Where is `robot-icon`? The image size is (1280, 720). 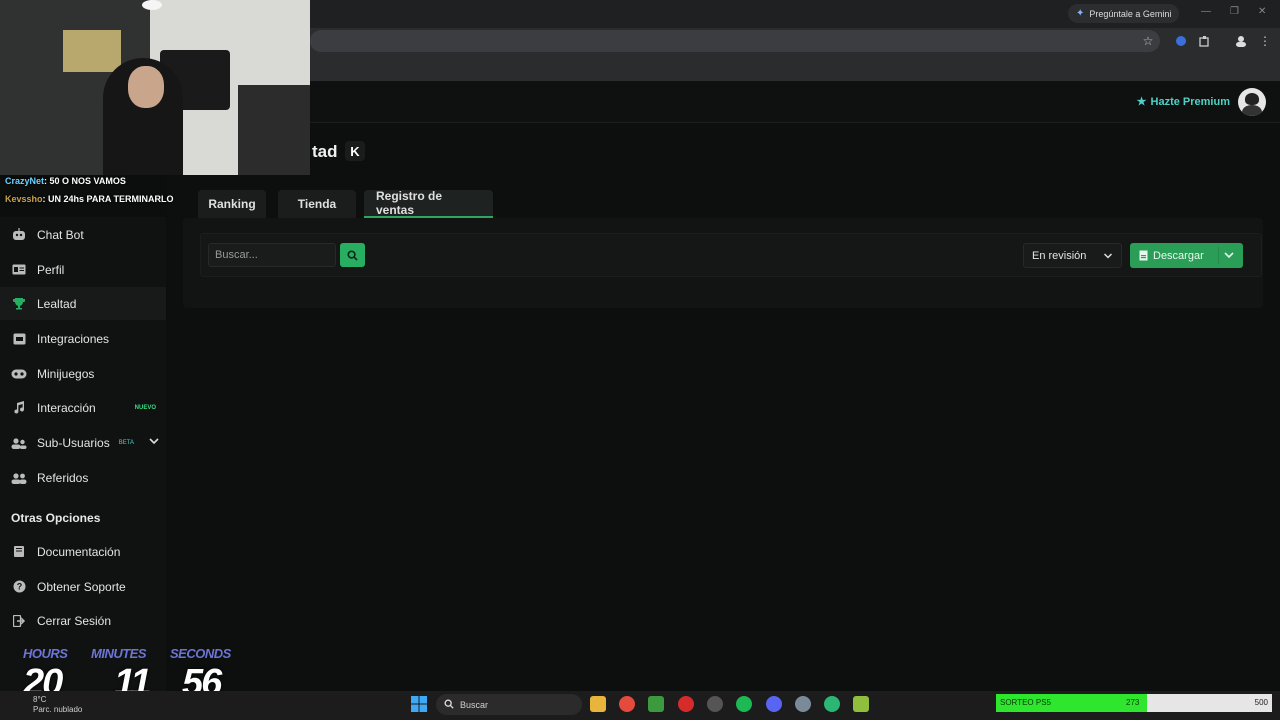
robot-icon is located at coordinates (19, 235).